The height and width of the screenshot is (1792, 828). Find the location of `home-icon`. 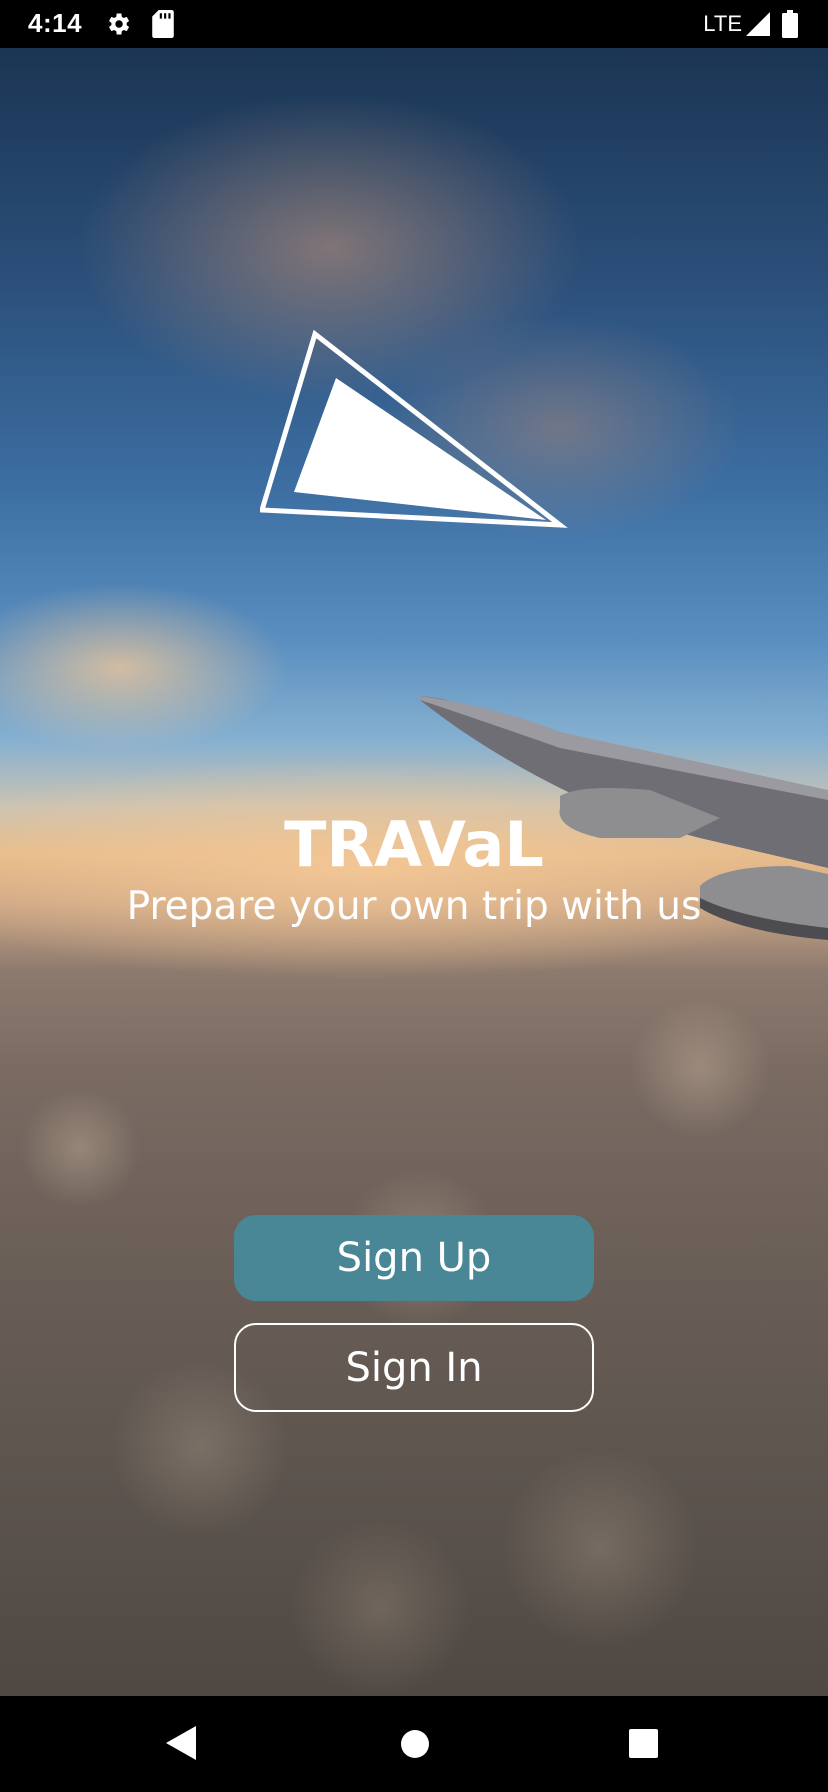

home-icon is located at coordinates (415, 1744).